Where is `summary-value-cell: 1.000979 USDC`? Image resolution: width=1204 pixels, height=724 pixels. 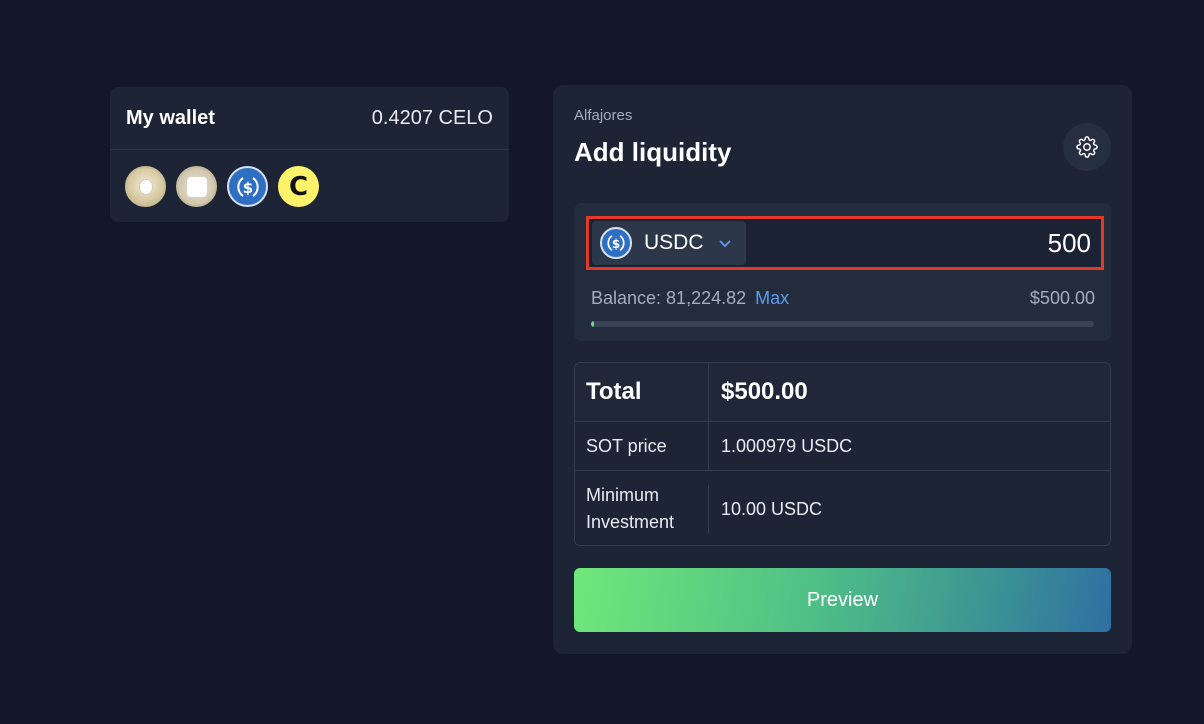
summary-value-cell: 1.000979 USDC is located at coordinates (780, 446).